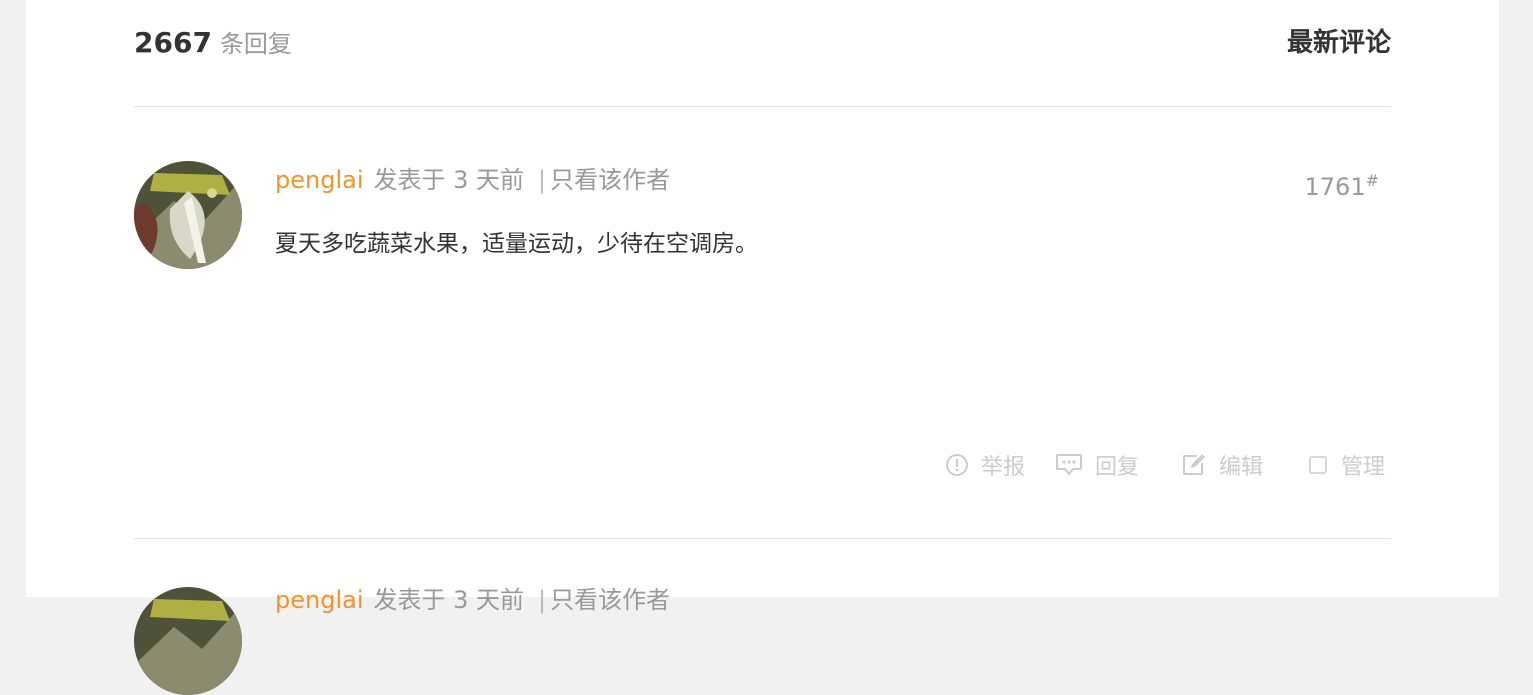 This screenshot has width=1533, height=695. I want to click on next-author-name: penglai, so click(319, 600).